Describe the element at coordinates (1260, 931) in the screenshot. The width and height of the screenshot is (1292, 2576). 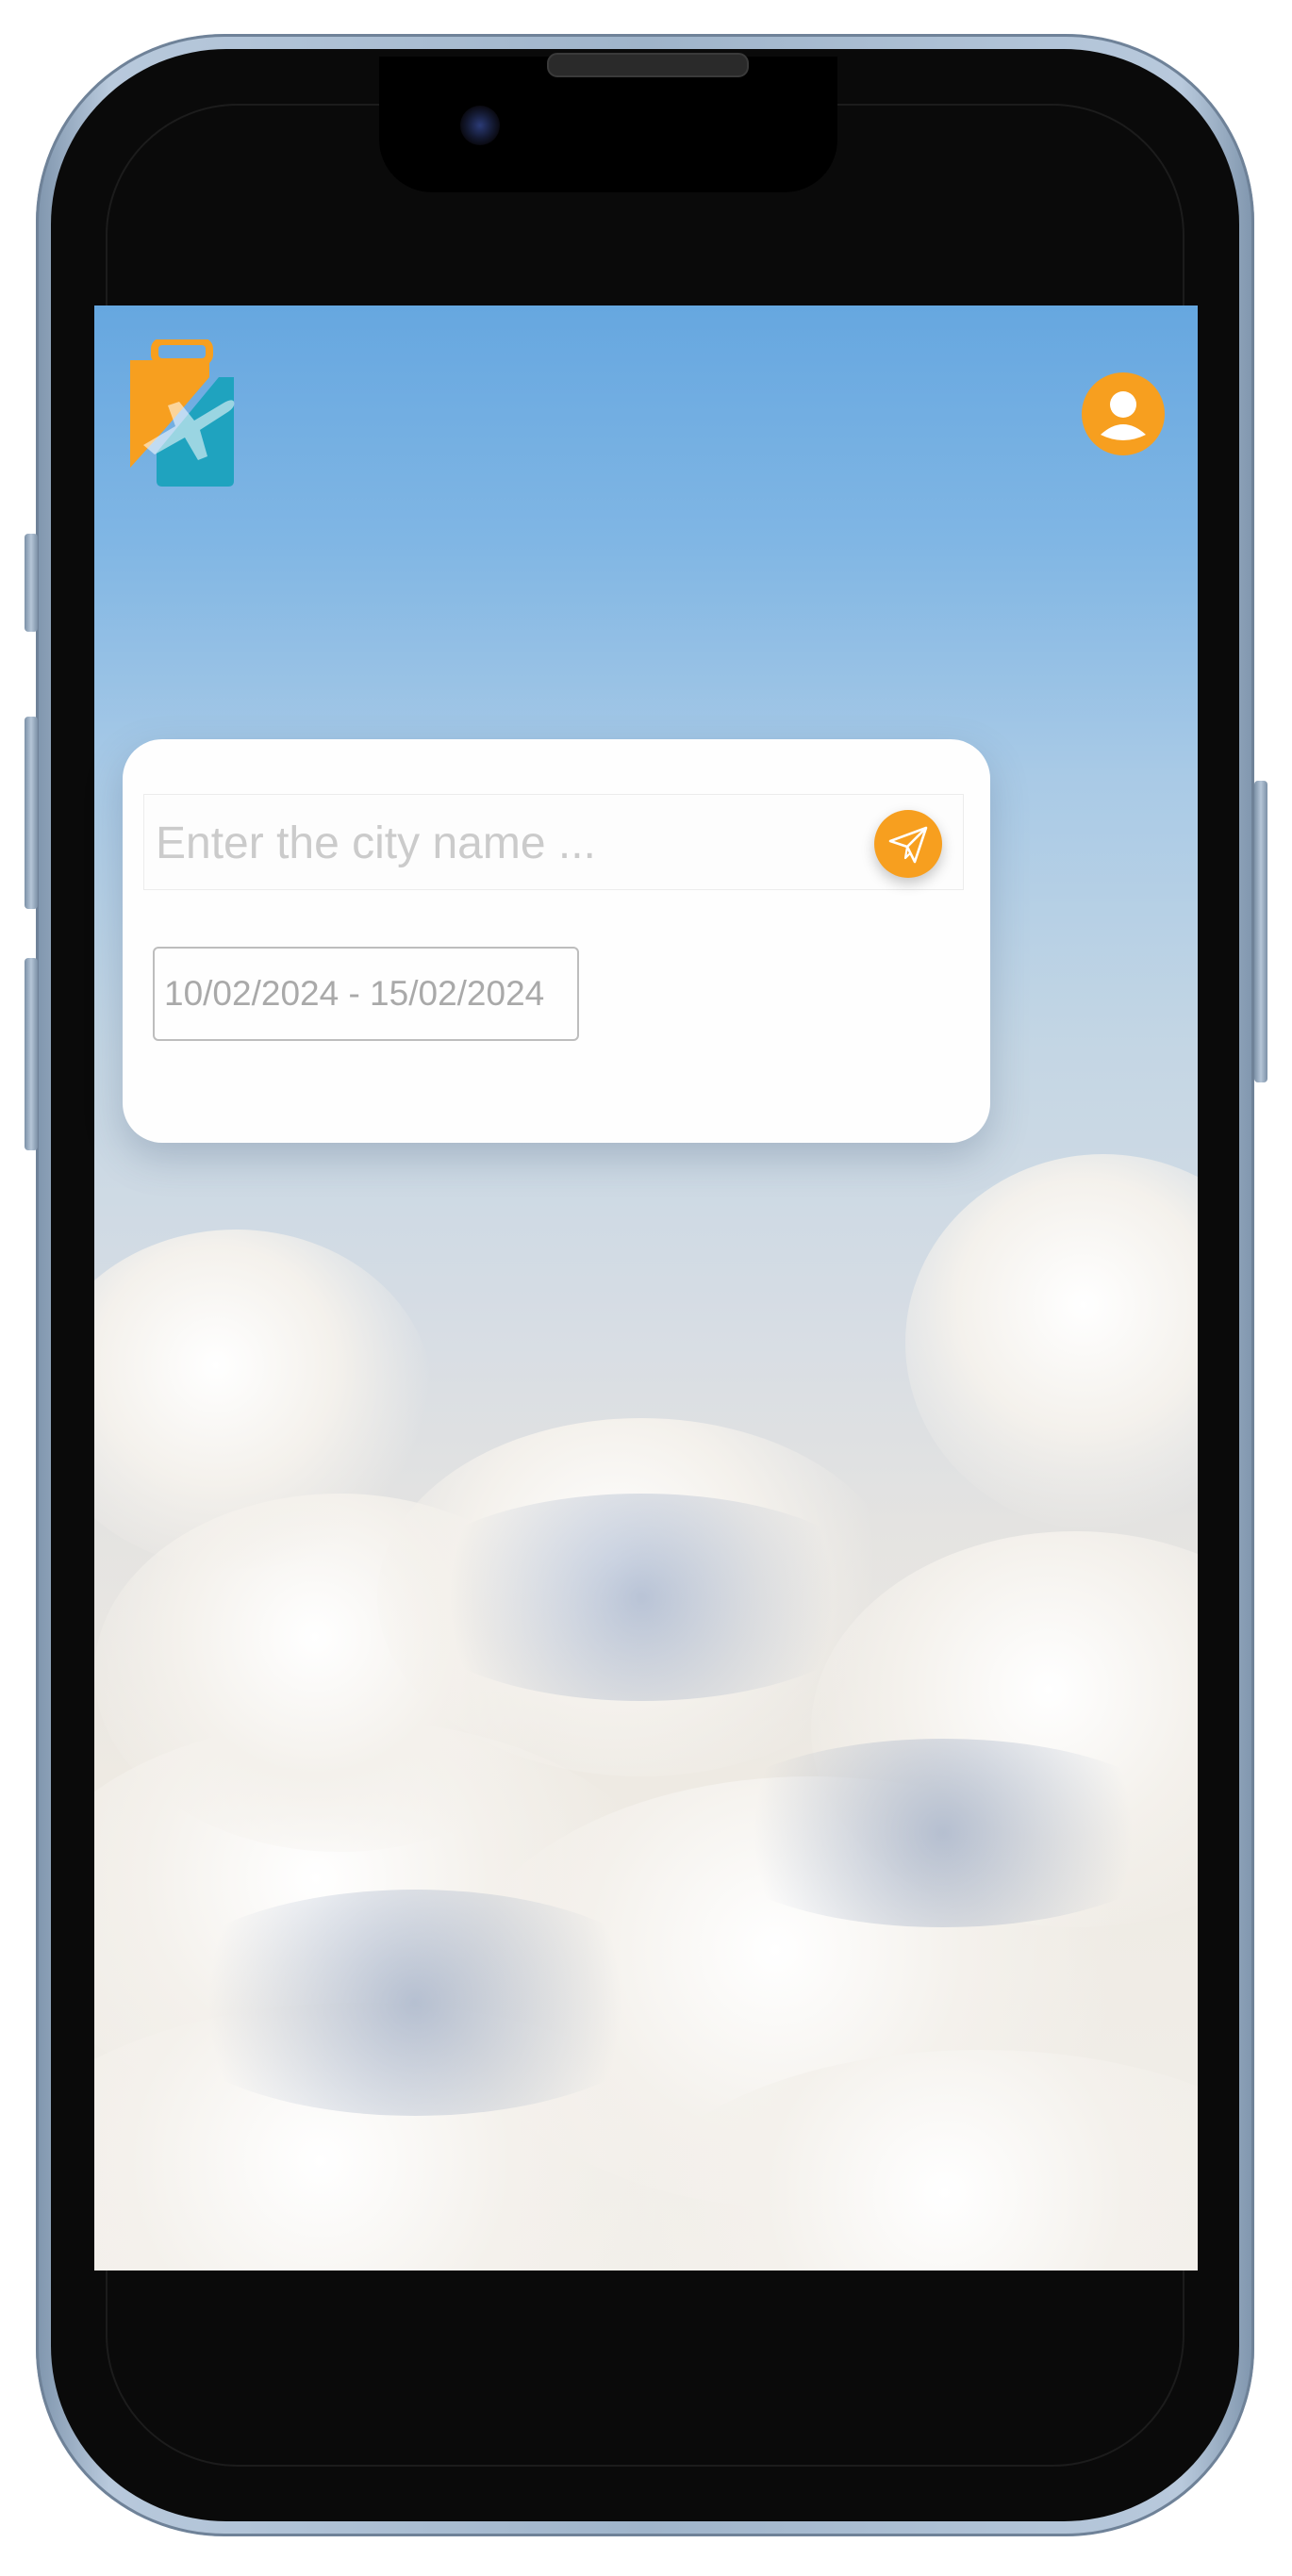
I see `power-button` at that location.